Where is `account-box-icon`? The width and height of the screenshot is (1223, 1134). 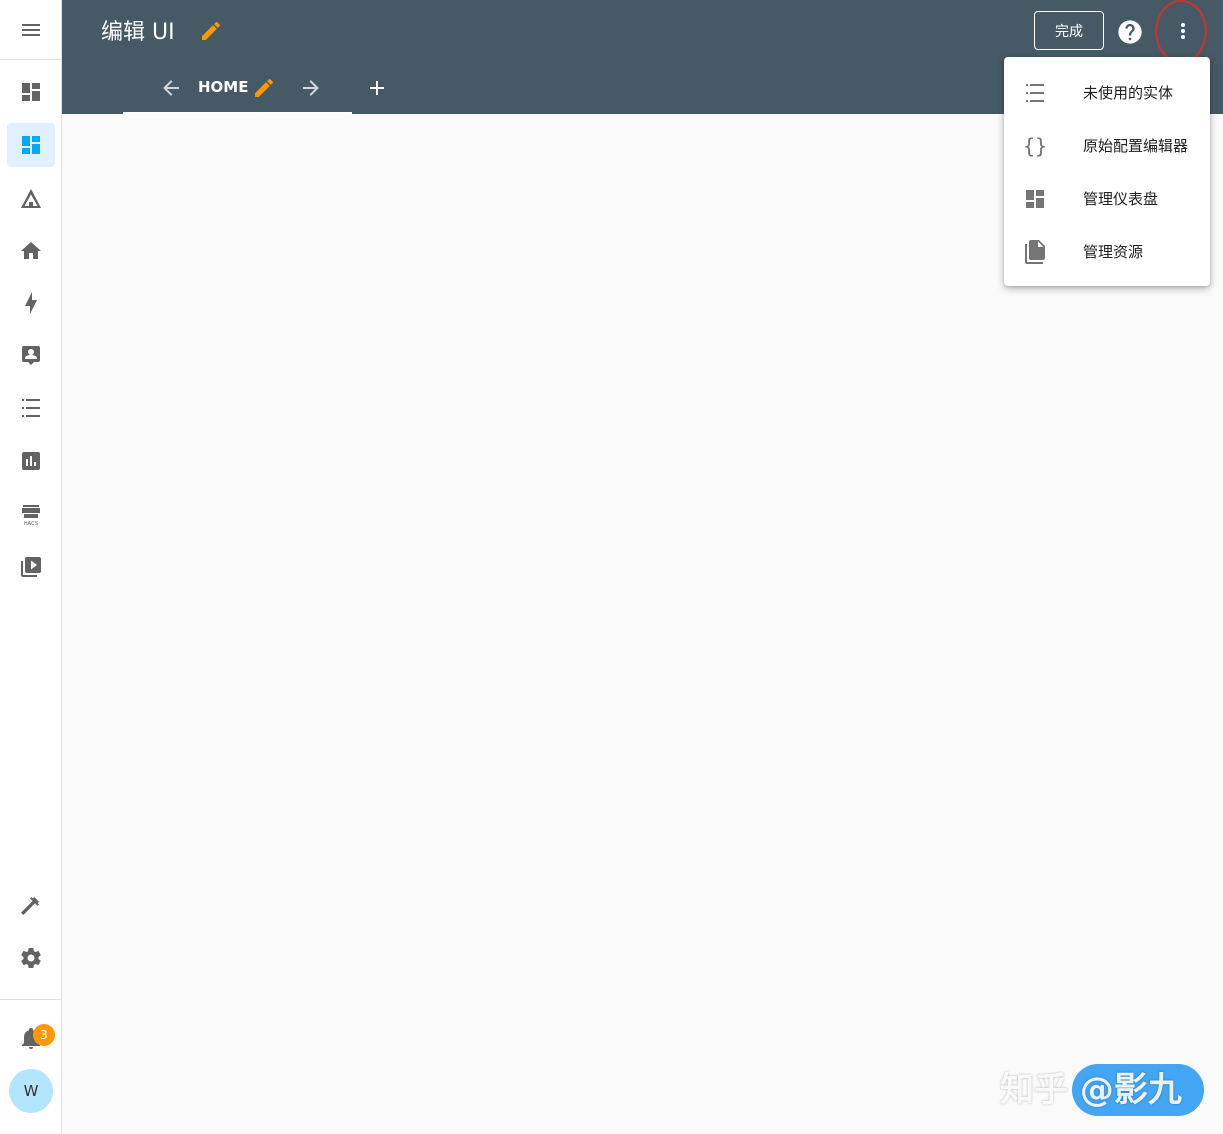 account-box-icon is located at coordinates (31, 355).